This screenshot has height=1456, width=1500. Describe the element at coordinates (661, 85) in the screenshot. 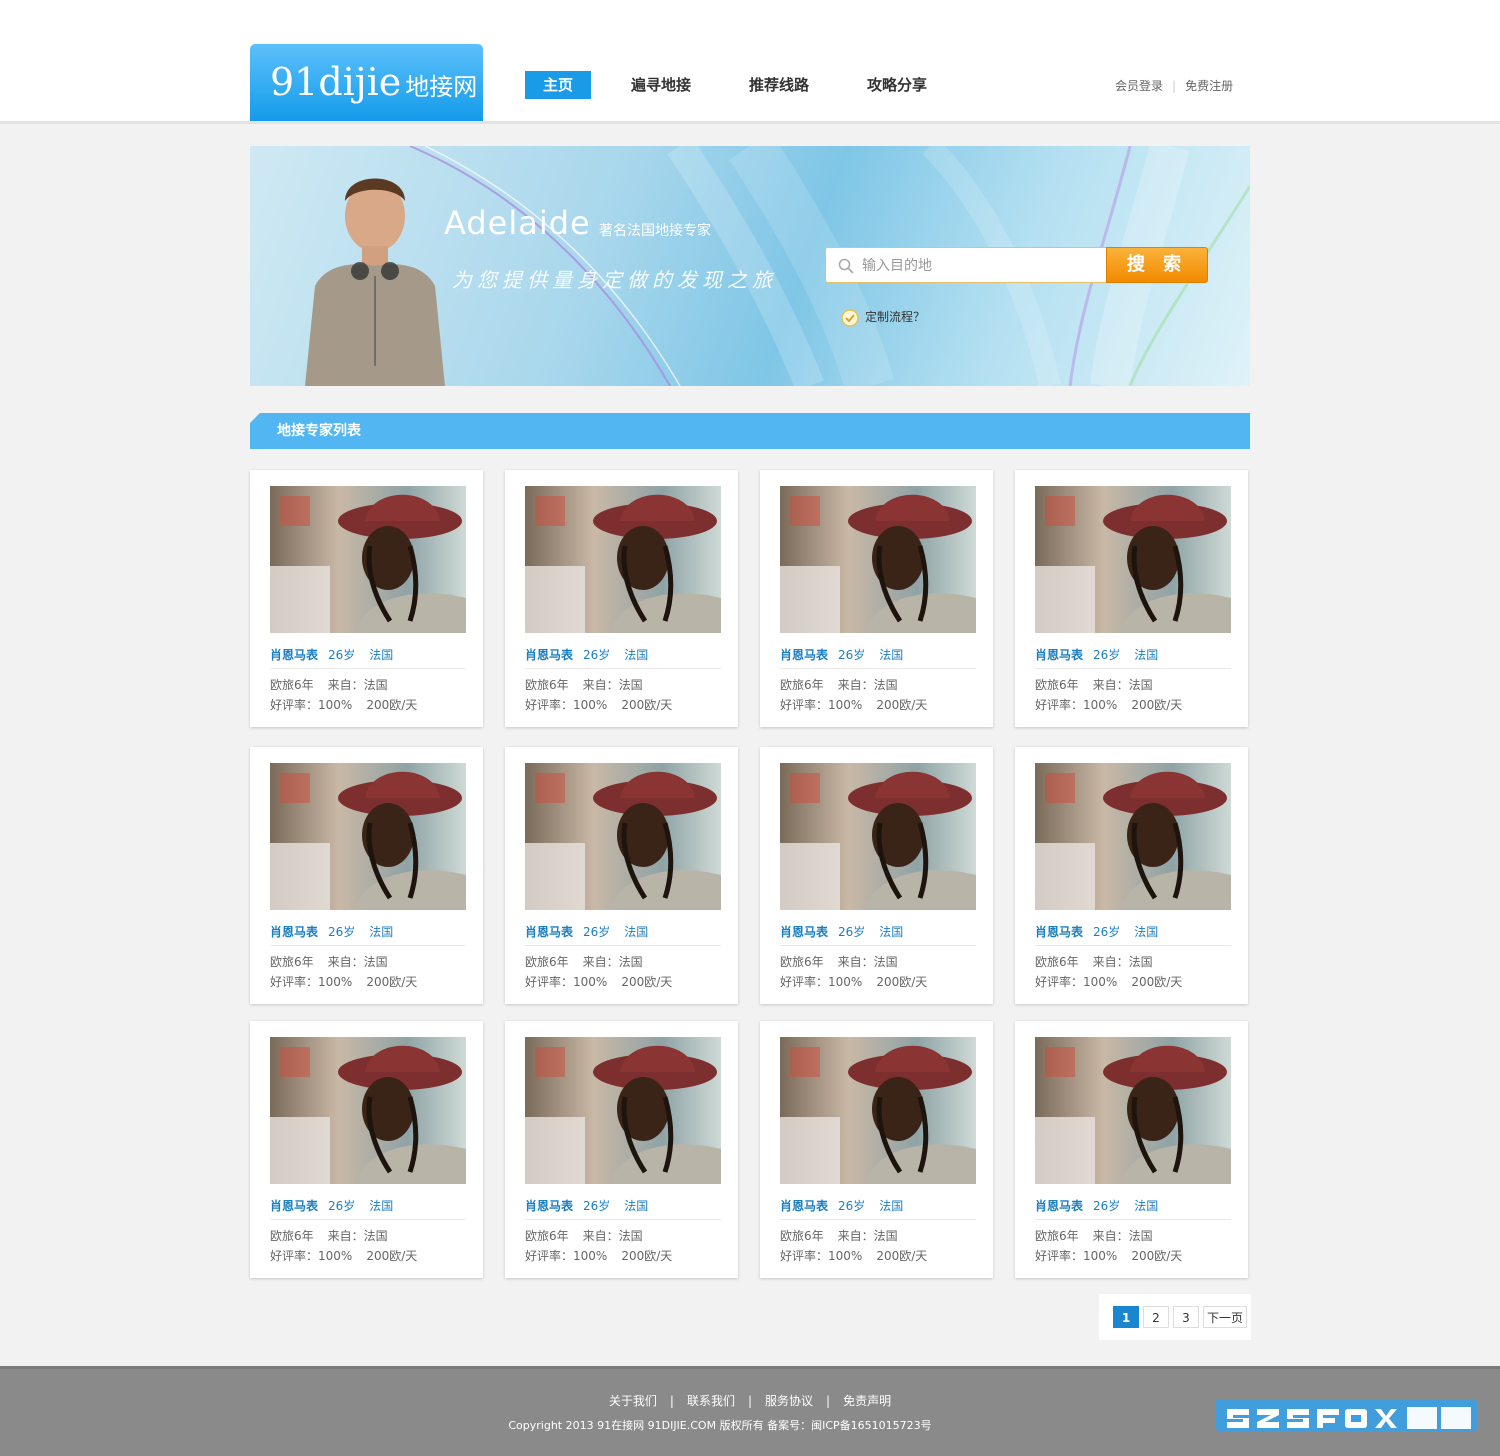

I see `nav-find-guides: 遍寻地接` at that location.